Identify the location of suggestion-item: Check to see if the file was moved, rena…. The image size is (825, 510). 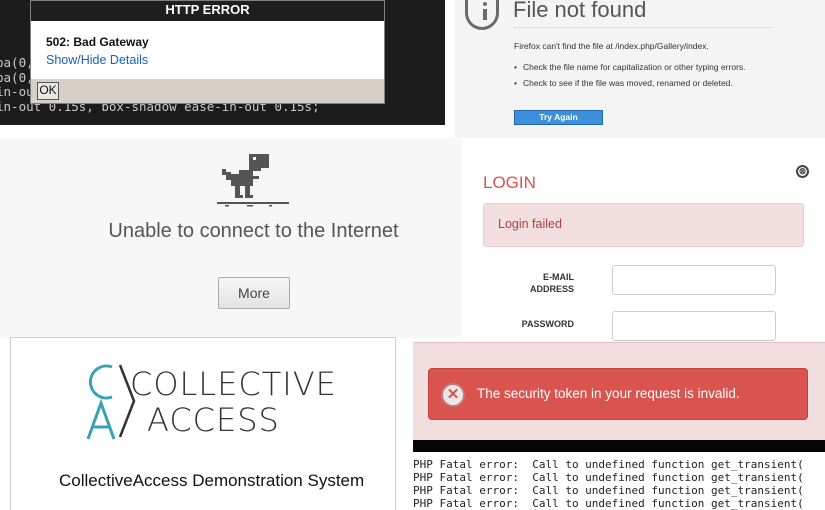
(623, 83).